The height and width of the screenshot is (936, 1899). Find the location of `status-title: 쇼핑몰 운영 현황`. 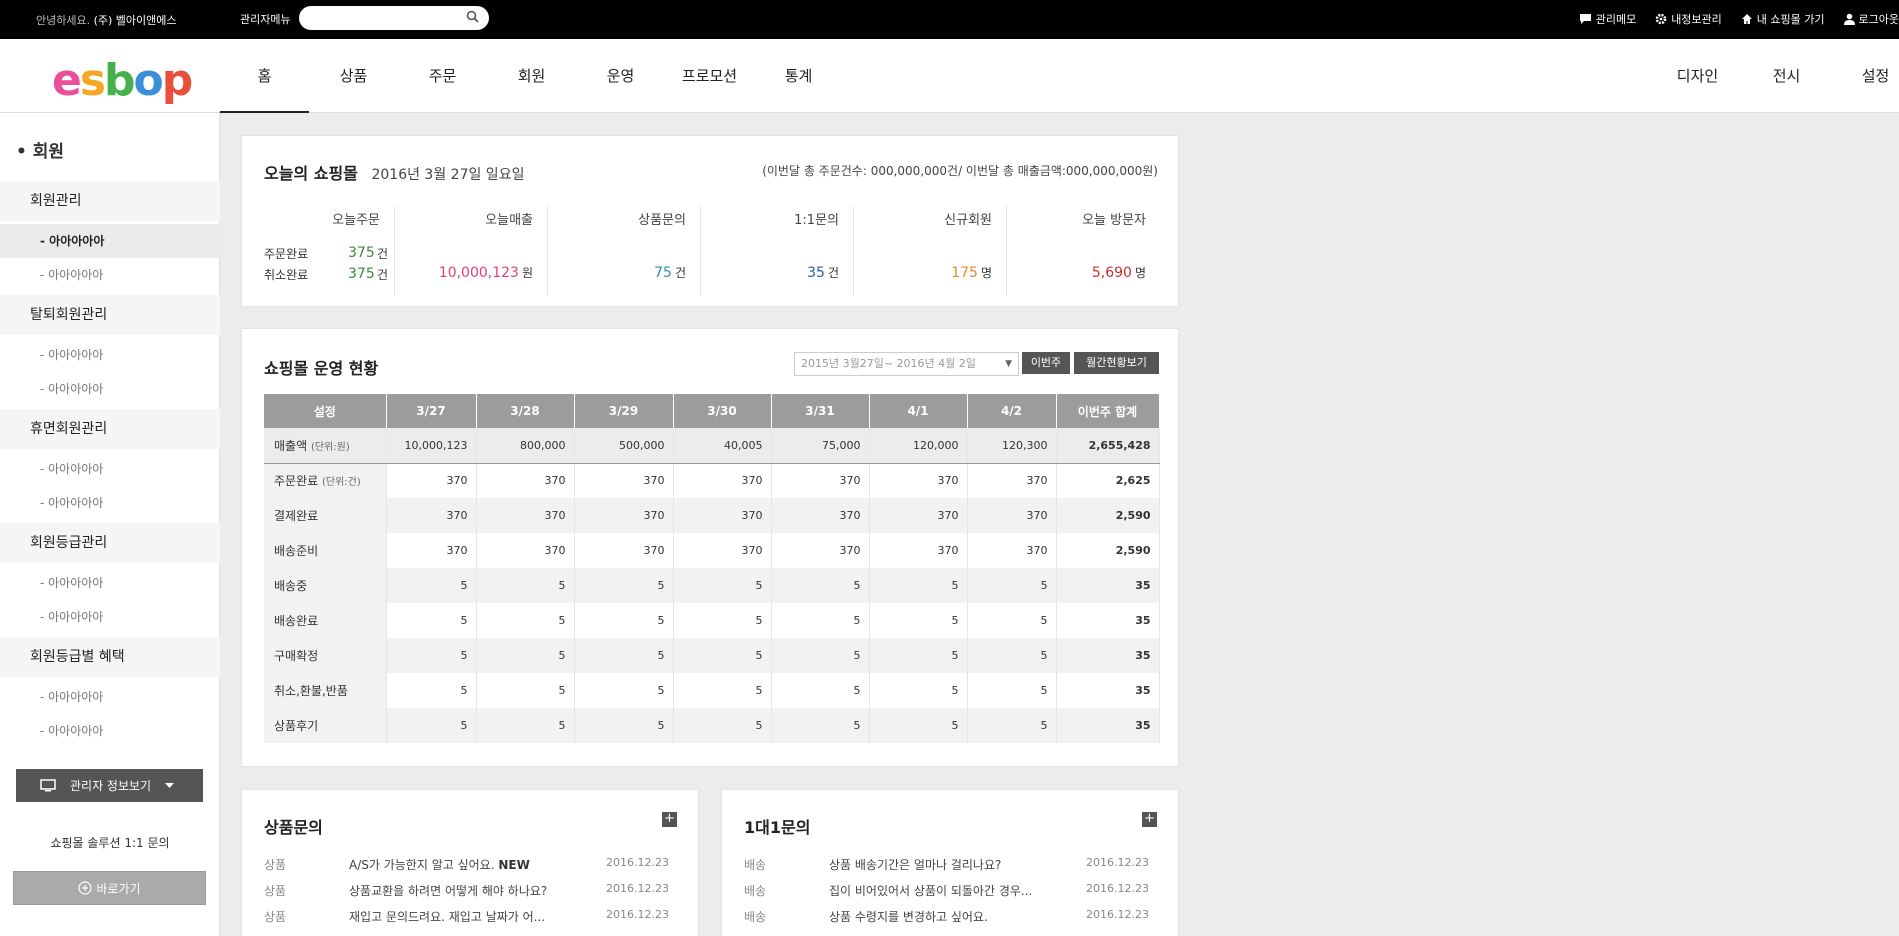

status-title: 쇼핑몰 운영 현황 is located at coordinates (321, 368).